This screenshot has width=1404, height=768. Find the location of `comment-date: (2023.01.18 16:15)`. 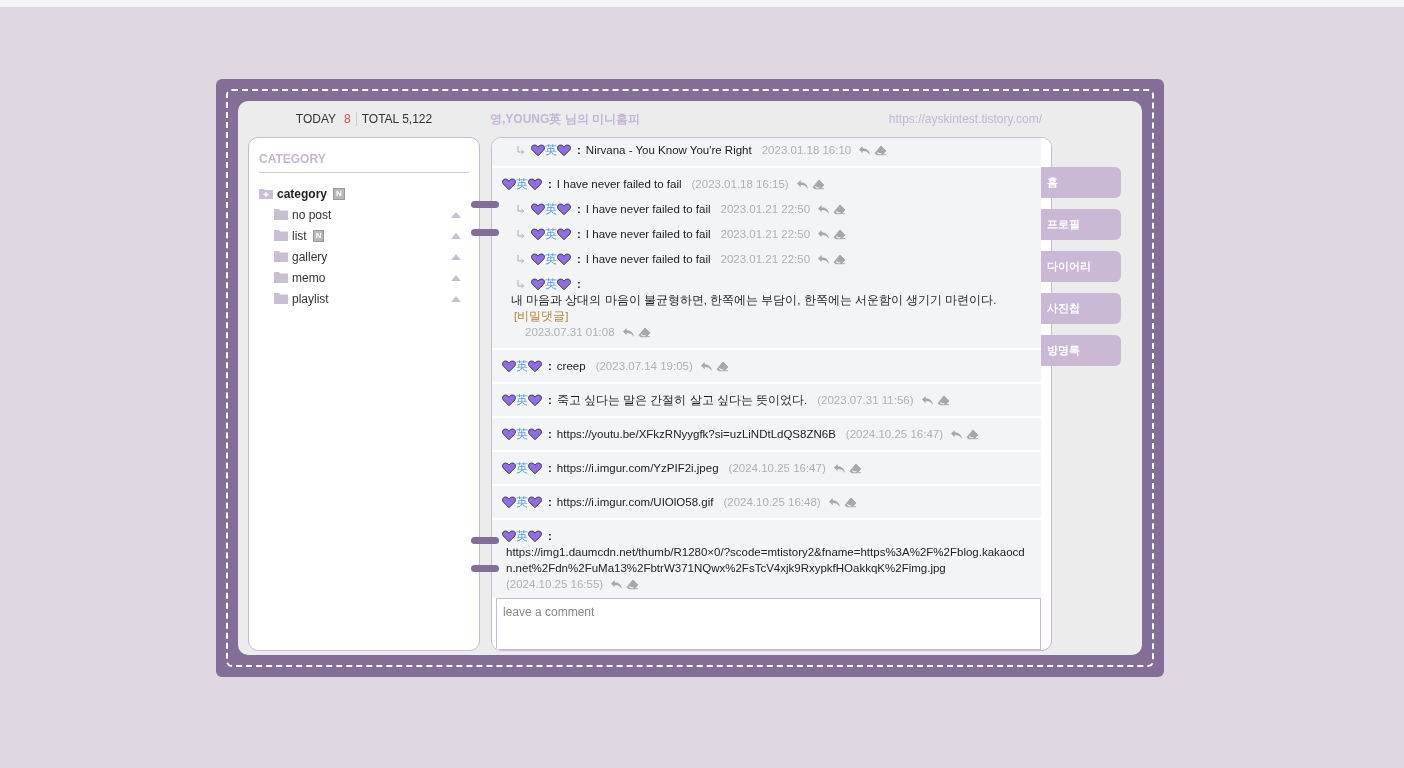

comment-date: (2023.01.18 16:15) is located at coordinates (740, 184).